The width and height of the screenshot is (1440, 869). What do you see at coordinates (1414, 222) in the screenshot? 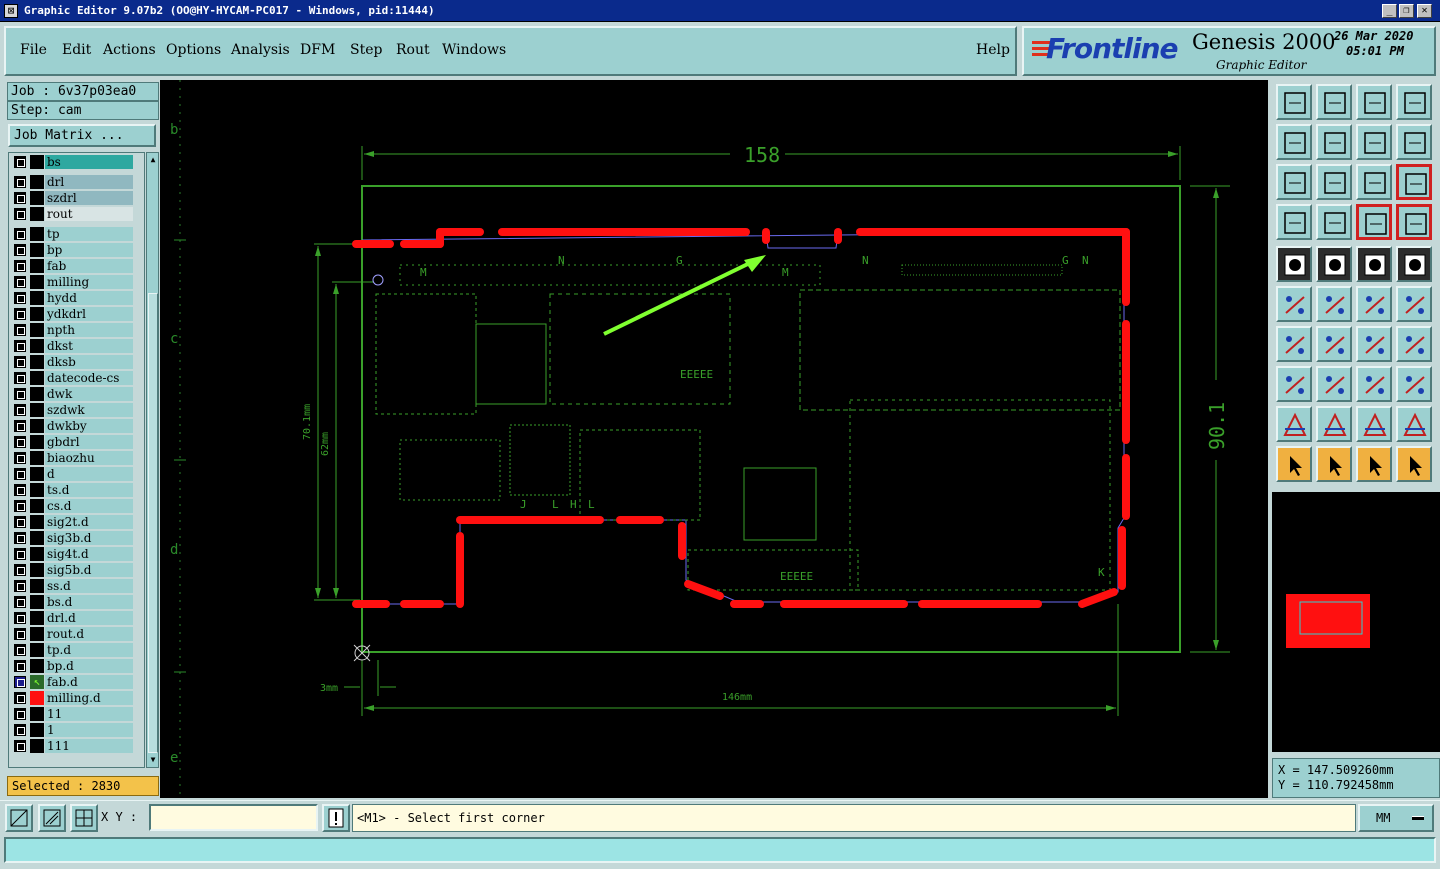
I see `grid-red-2-icon` at bounding box center [1414, 222].